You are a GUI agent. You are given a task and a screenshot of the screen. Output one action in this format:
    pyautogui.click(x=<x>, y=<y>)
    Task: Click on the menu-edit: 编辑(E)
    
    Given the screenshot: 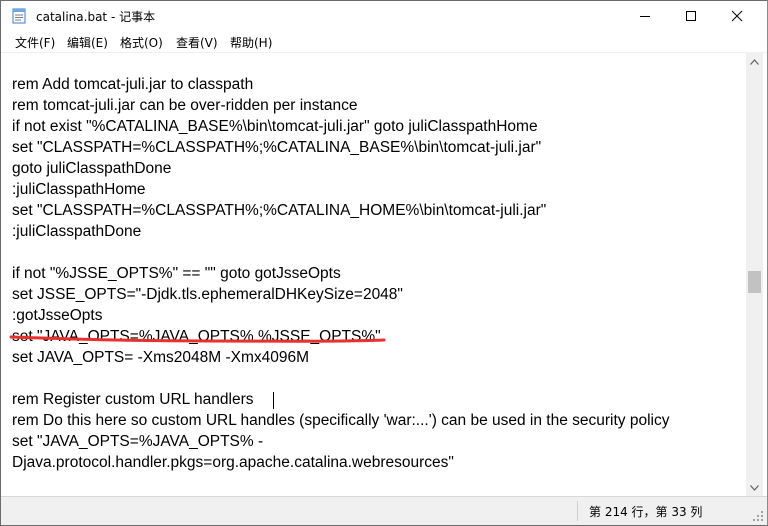 What is the action you would take?
    pyautogui.click(x=87, y=42)
    